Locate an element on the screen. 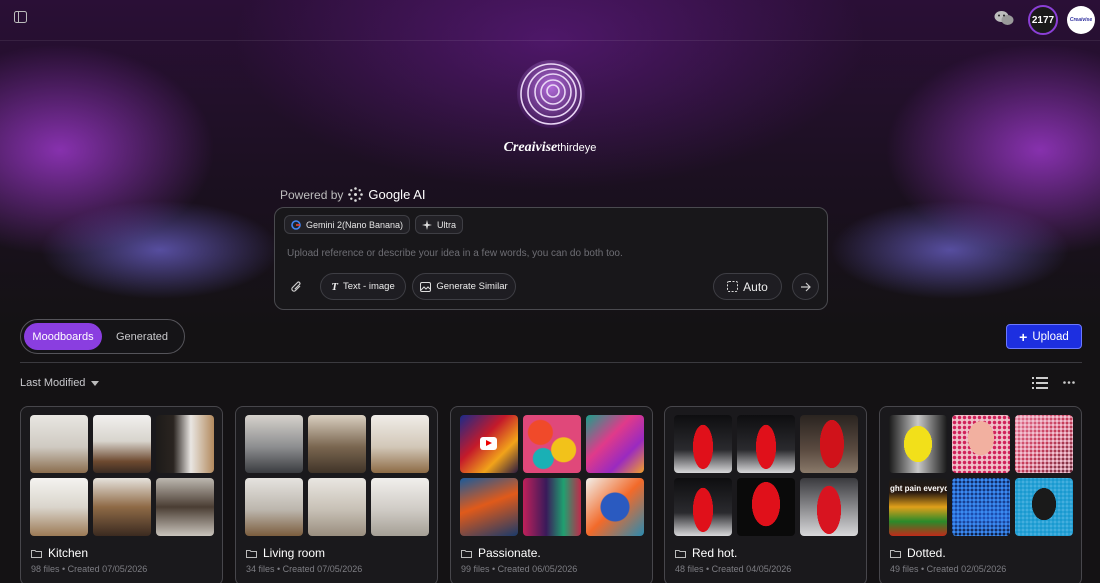 This screenshot has height=583, width=1100. card-title: Passionate. is located at coordinates (501, 553).